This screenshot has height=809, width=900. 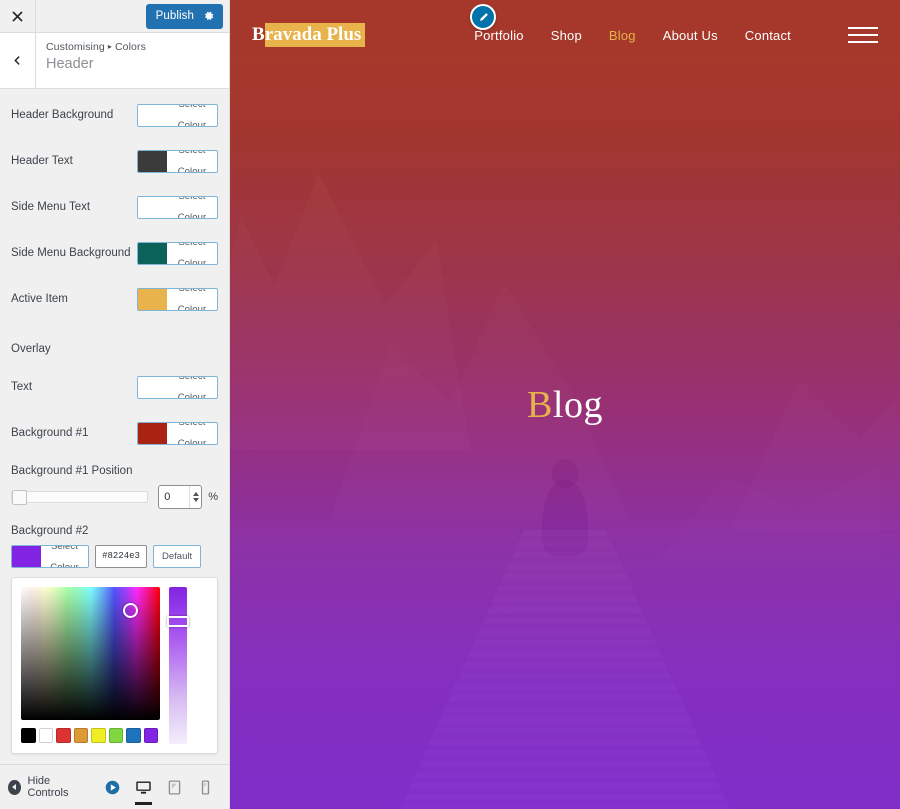 What do you see at coordinates (28, 735) in the screenshot?
I see `iris-swatch-black` at bounding box center [28, 735].